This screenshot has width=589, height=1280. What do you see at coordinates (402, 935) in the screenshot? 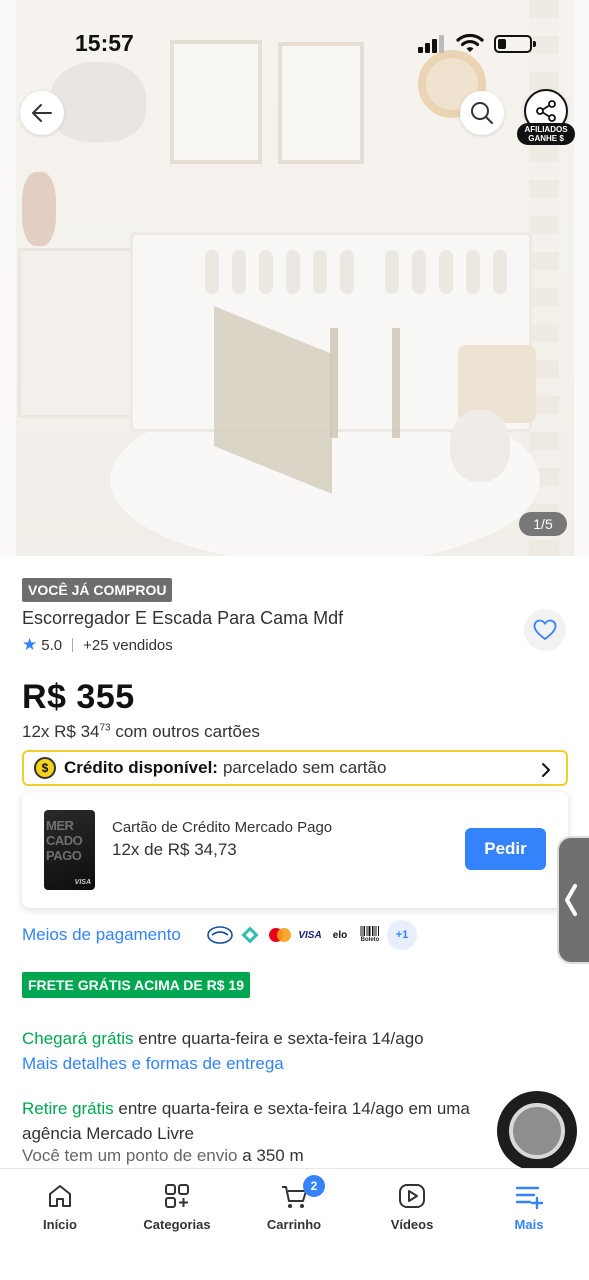
I see `more-payment-methods: +1` at bounding box center [402, 935].